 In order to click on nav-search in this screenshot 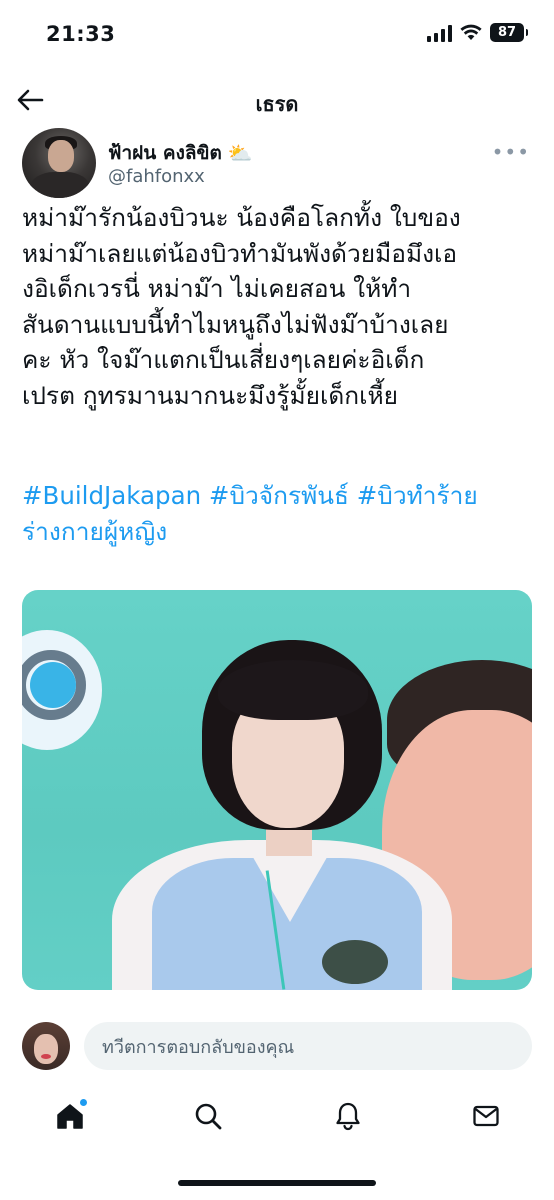, I will do `click(208, 1116)`.